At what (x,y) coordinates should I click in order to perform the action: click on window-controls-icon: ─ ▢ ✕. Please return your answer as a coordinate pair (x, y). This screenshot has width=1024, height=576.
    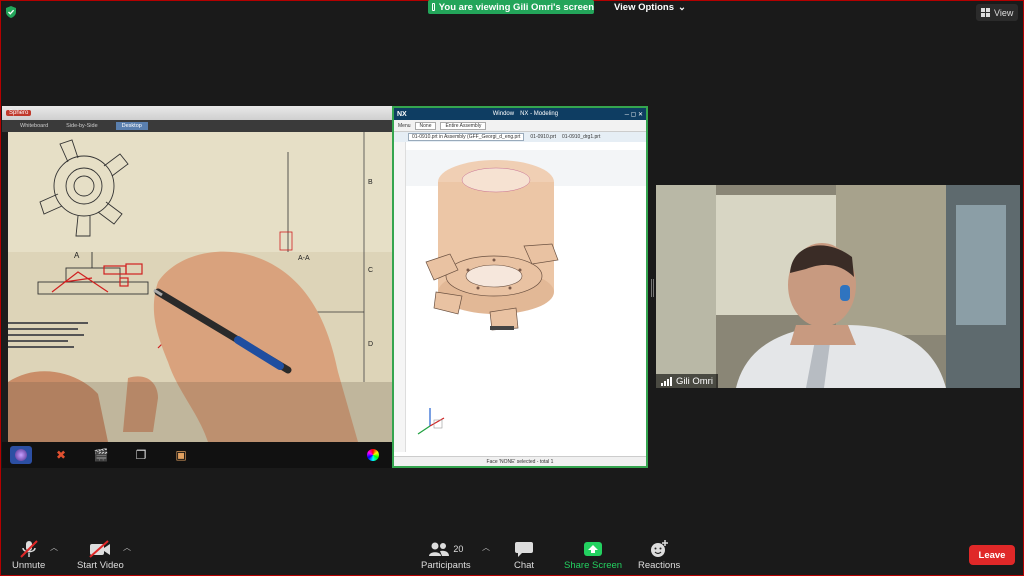
    Looking at the image, I should click on (634, 114).